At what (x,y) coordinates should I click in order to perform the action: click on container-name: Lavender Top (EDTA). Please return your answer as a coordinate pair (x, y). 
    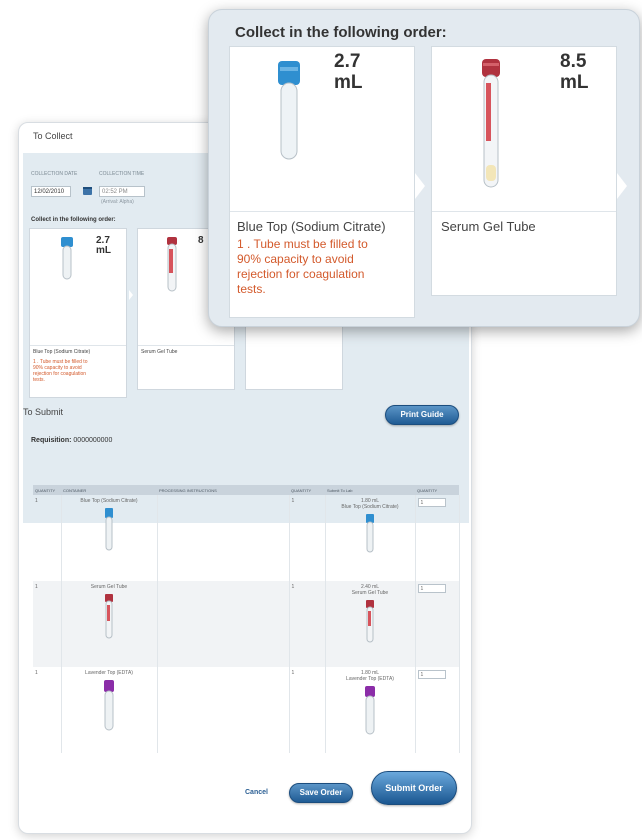
    Looking at the image, I should click on (109, 673).